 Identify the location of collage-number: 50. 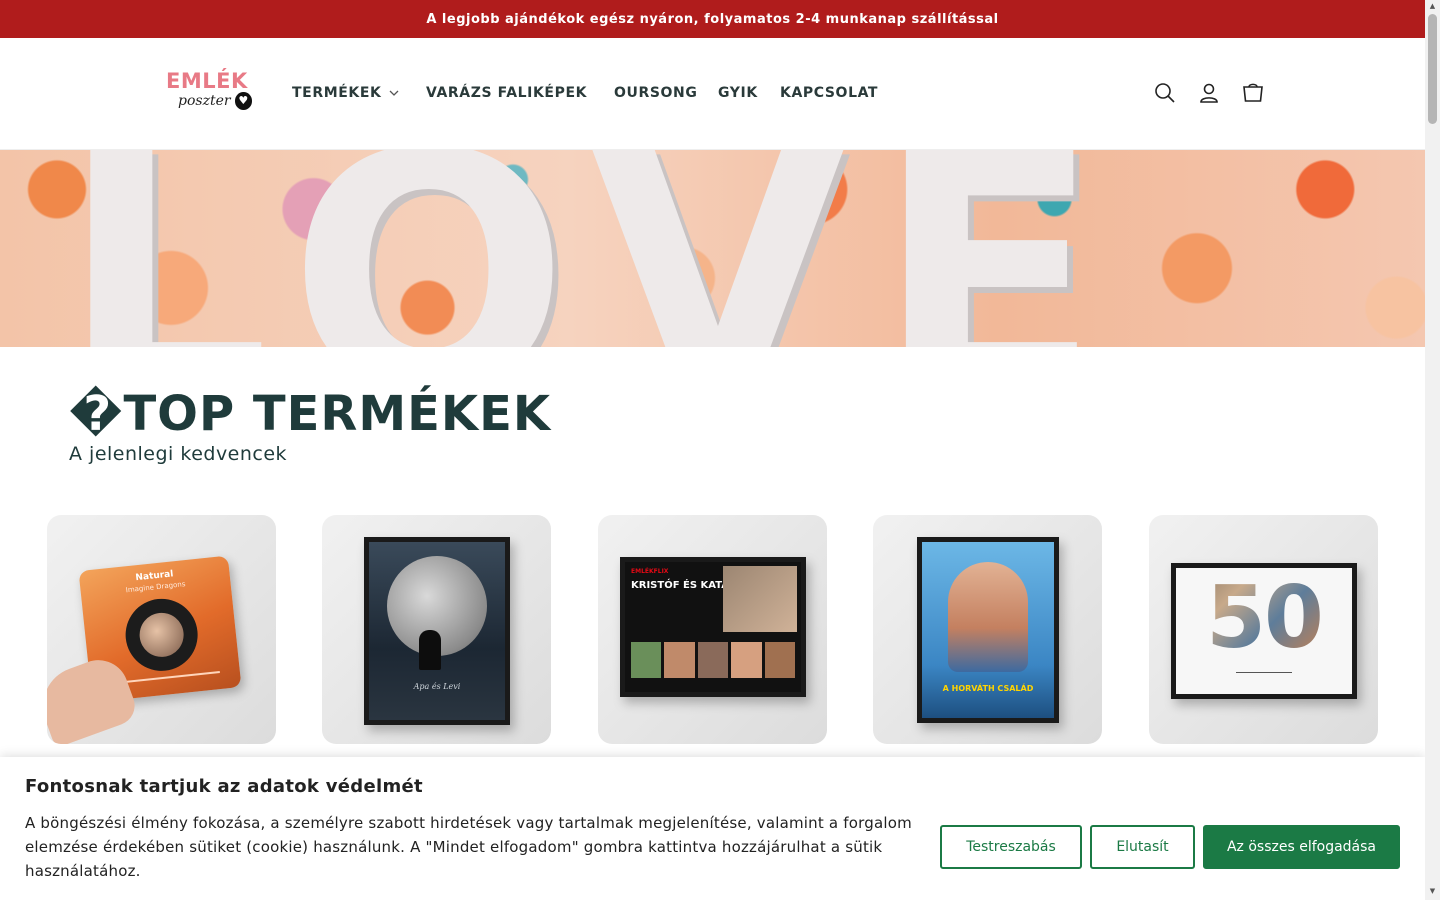
(1264, 618).